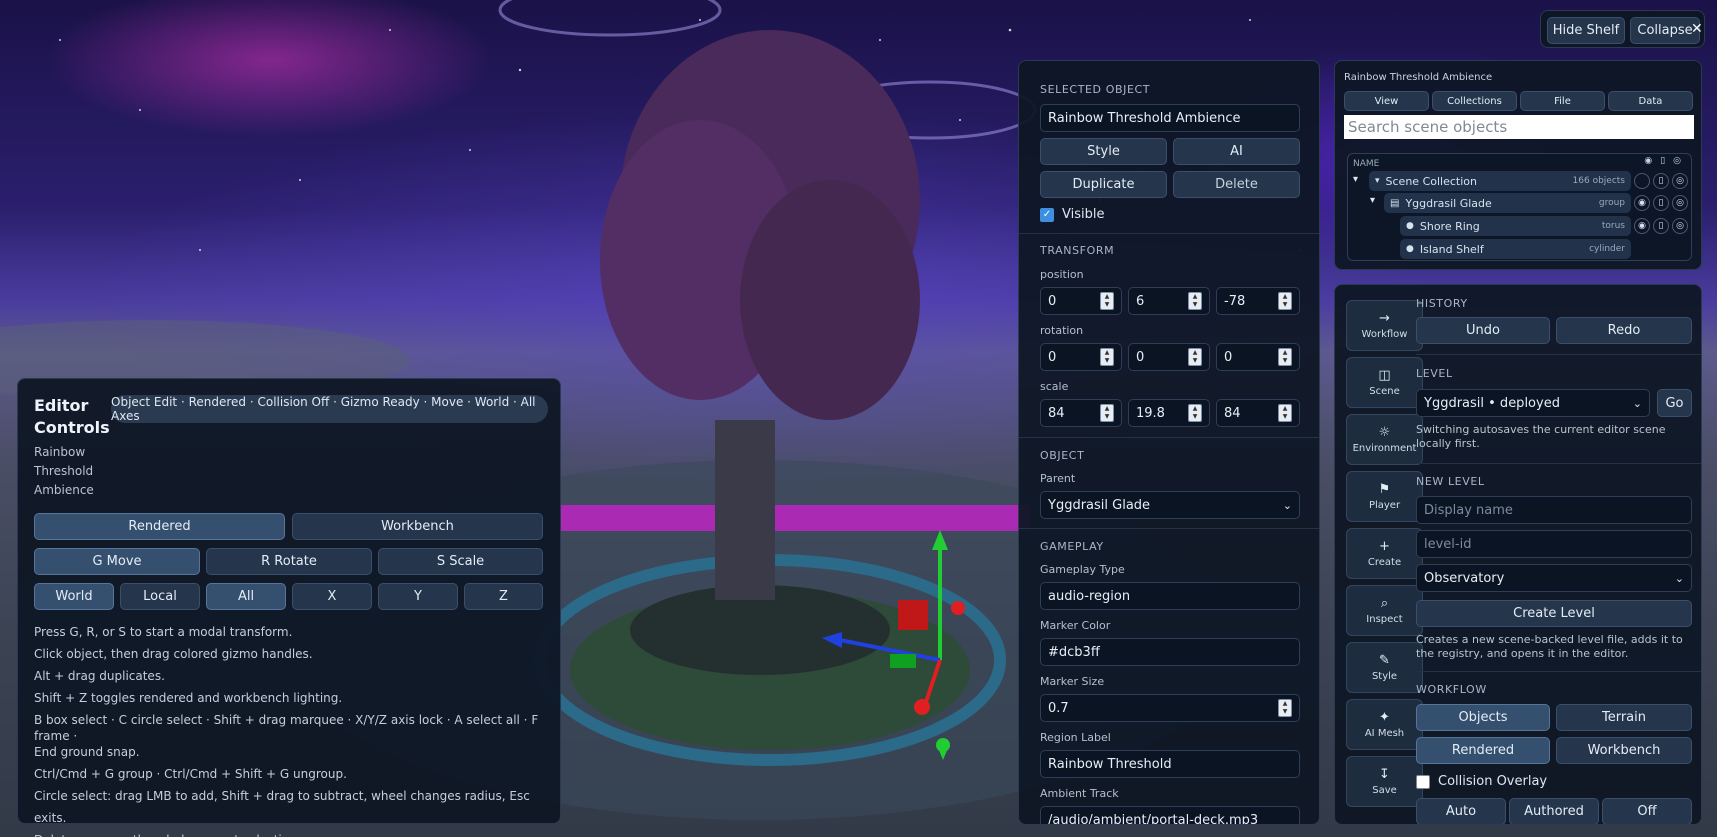 Image resolution: width=1717 pixels, height=837 pixels. I want to click on y-axis-button: Y, so click(418, 596).